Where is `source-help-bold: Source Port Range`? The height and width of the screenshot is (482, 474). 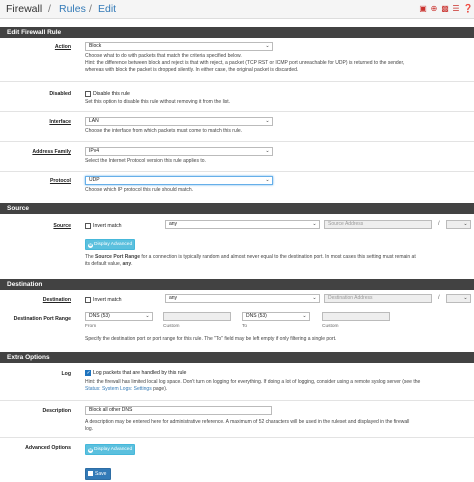
source-help-bold: Source Port Range is located at coordinates (118, 257).